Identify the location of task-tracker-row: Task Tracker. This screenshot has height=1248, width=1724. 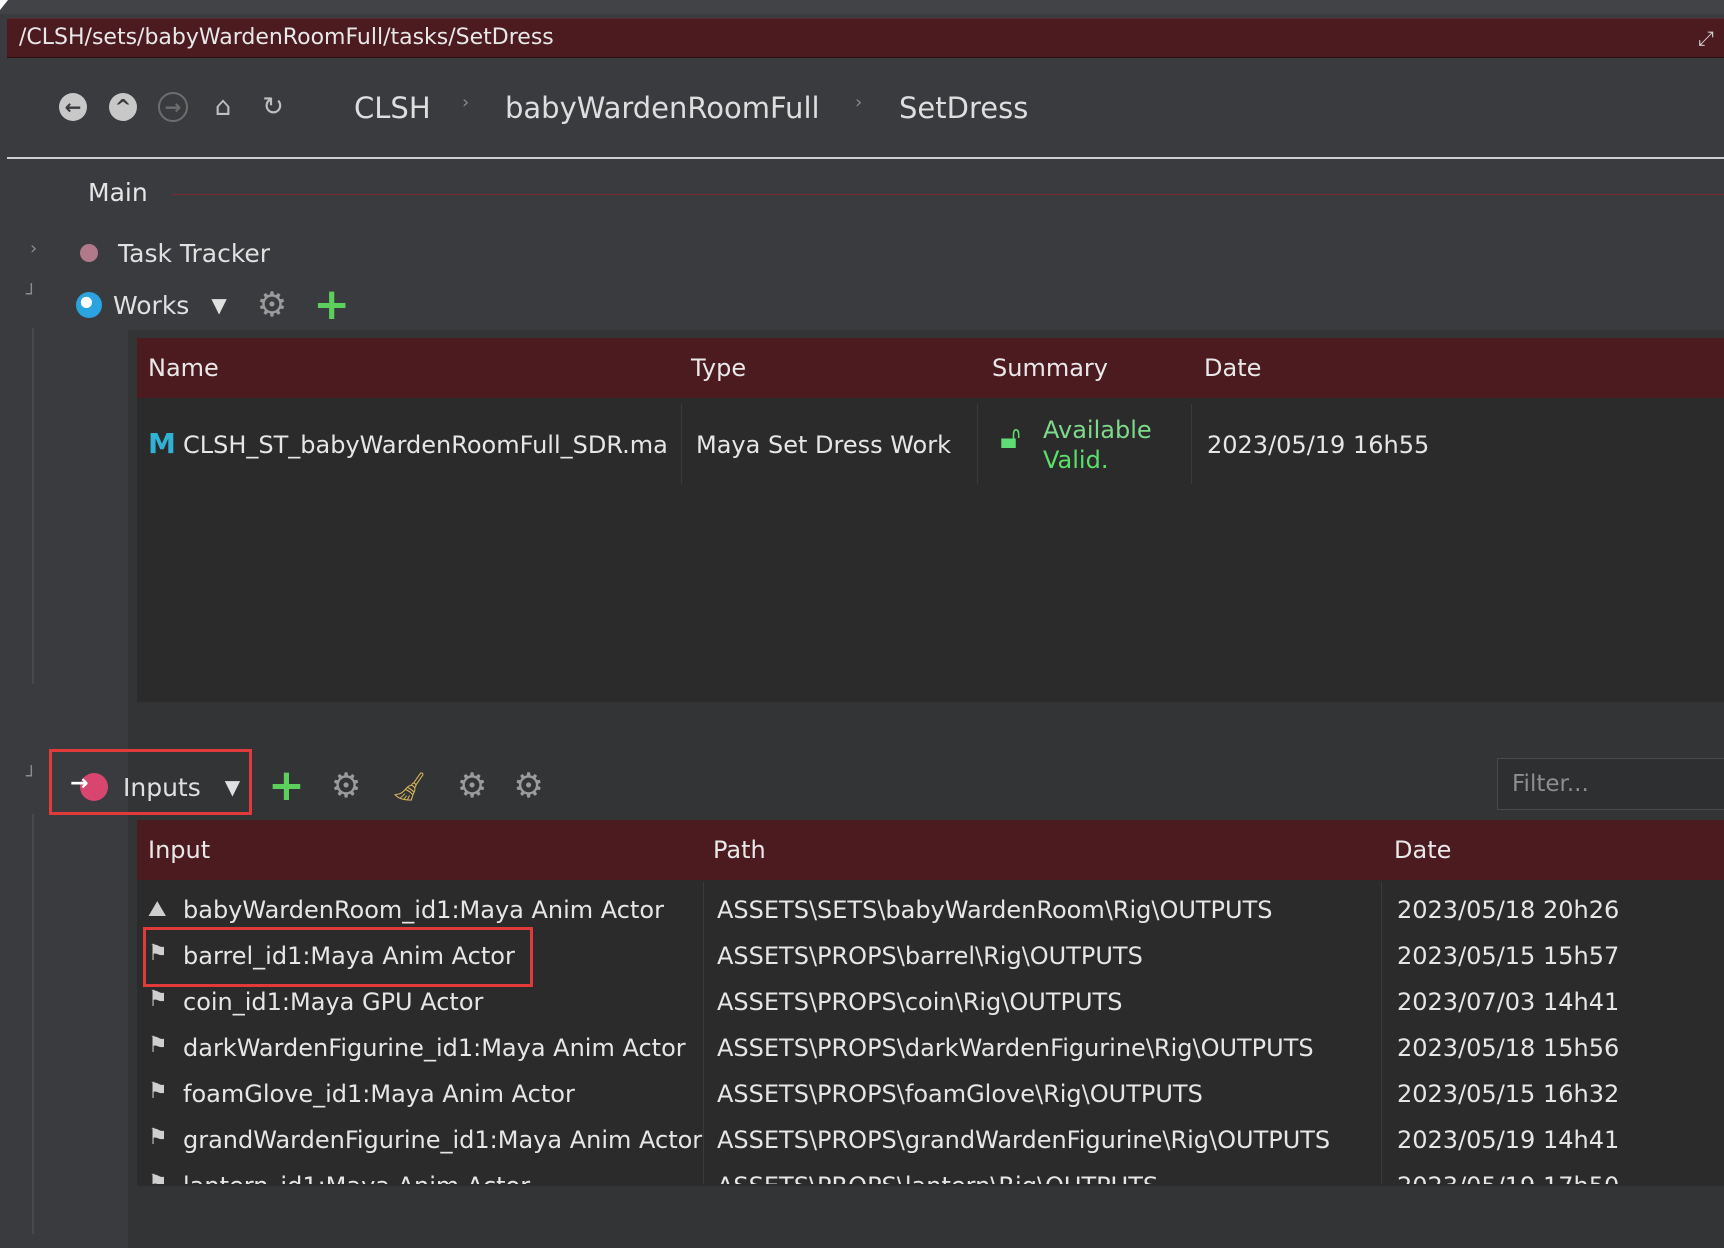
(175, 253).